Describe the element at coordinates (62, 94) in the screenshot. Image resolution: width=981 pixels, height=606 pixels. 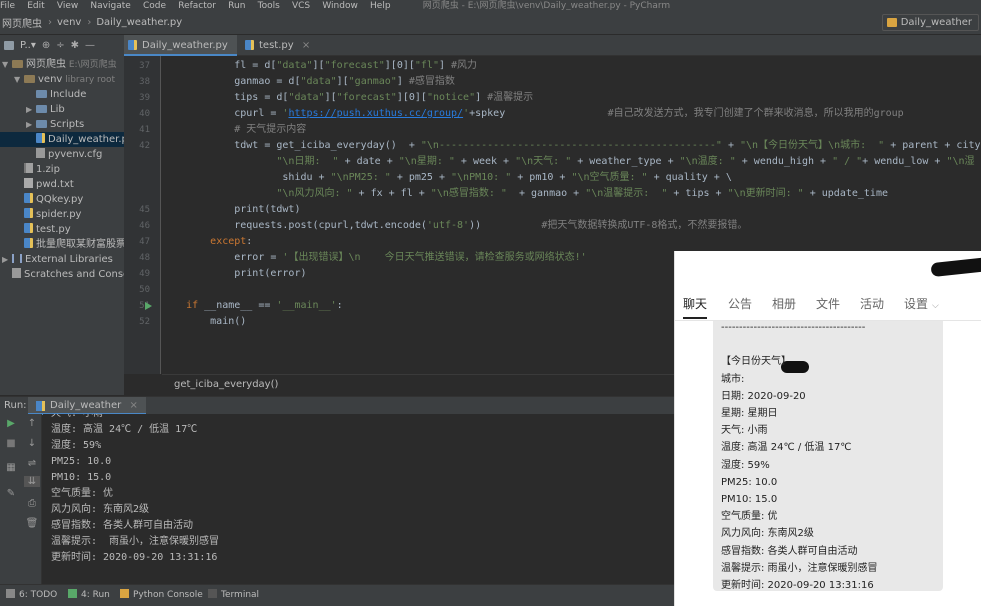
I see `project-tree-item: Include` at that location.